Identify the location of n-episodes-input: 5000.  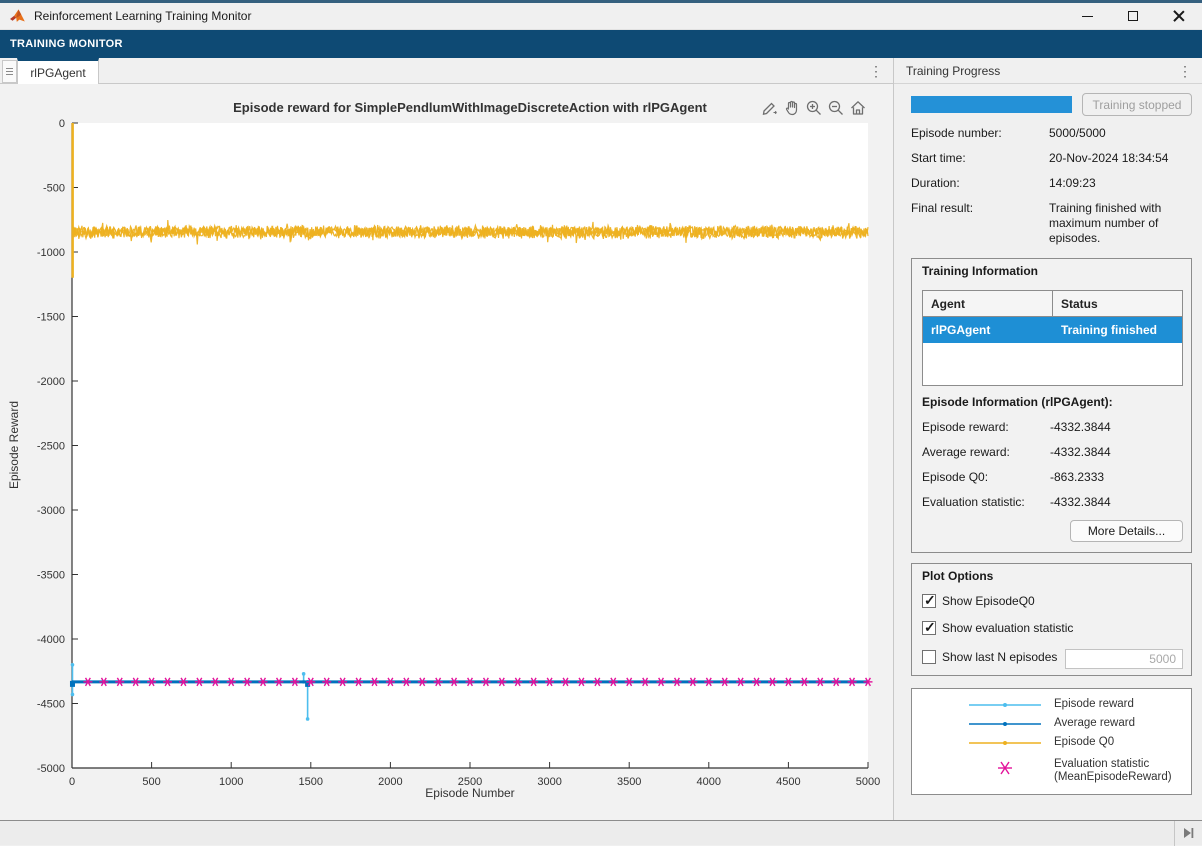
(1124, 659).